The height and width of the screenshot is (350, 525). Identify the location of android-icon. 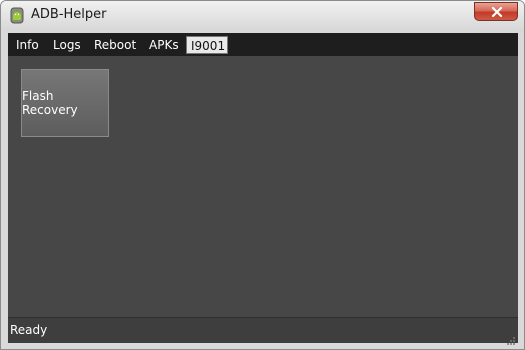
(17, 15).